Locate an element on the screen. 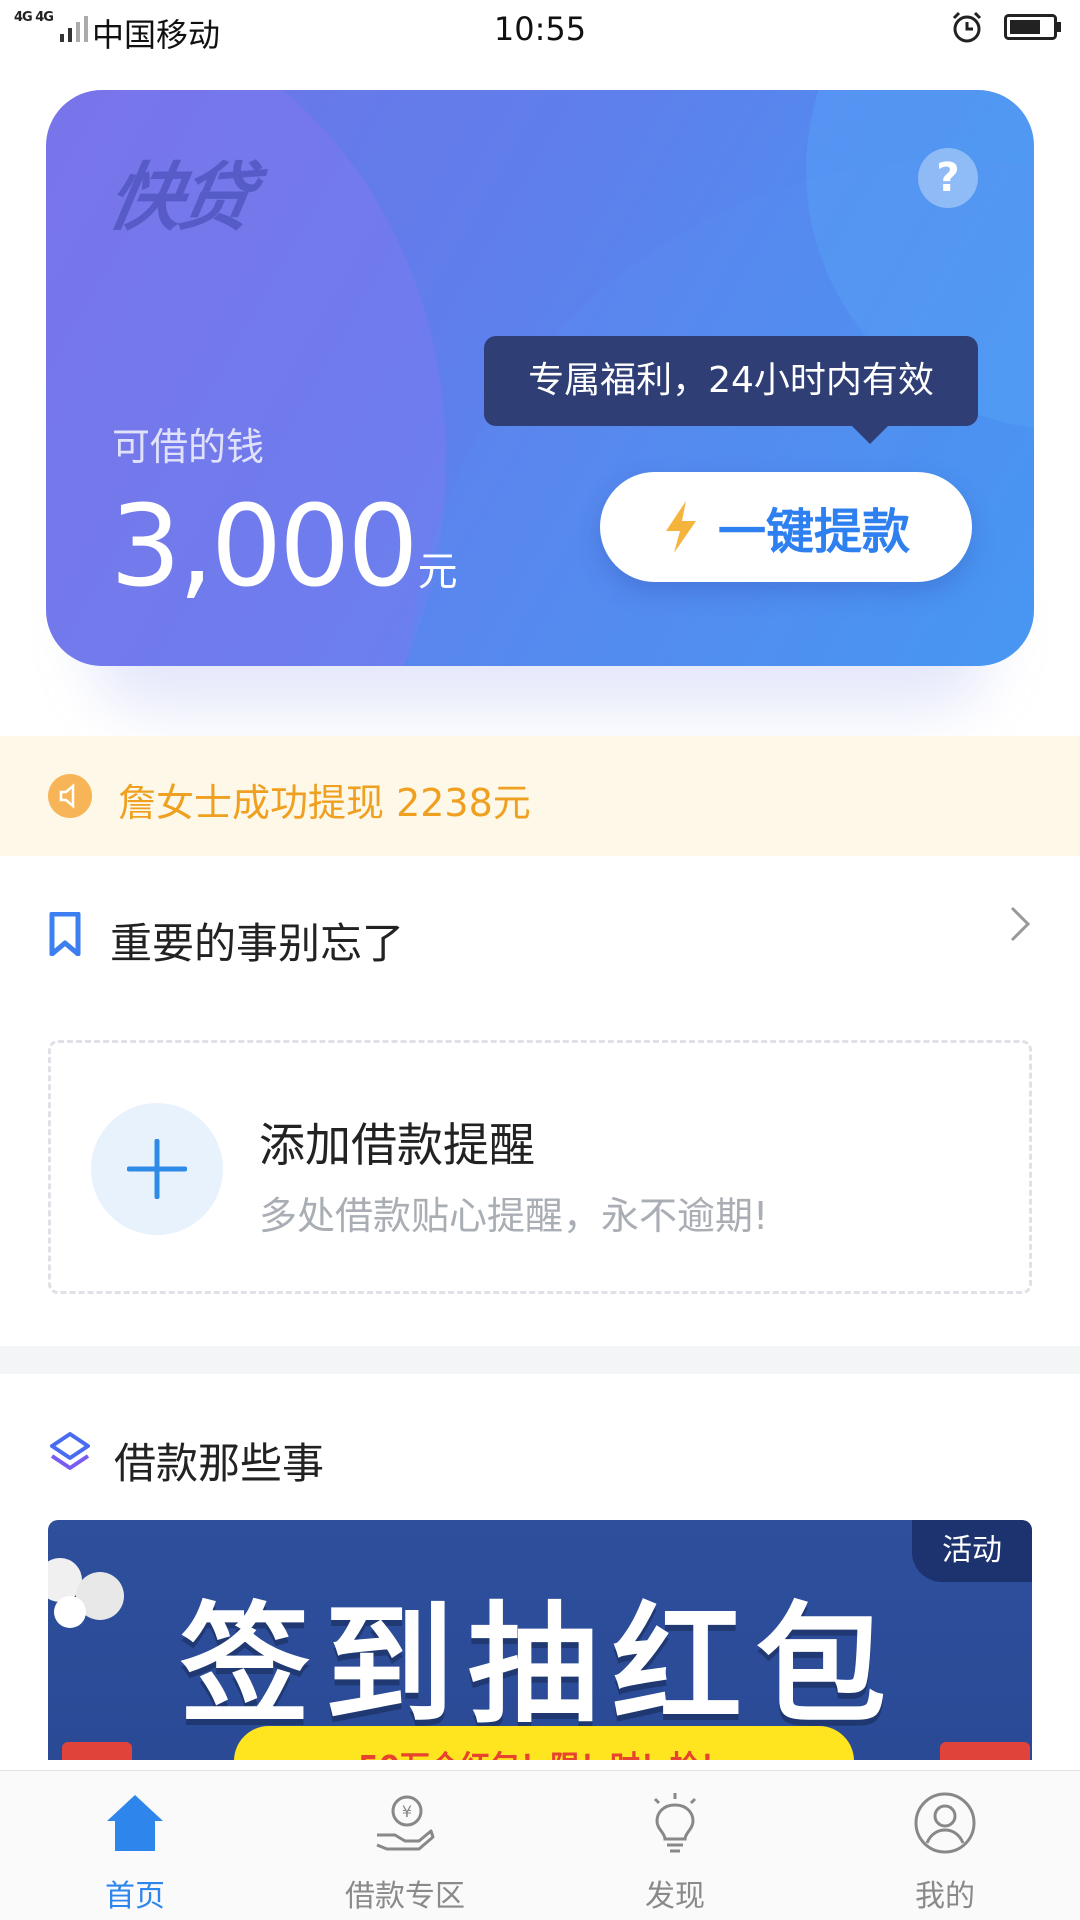 The width and height of the screenshot is (1080, 1920). limit-amount: 3,000元 is located at coordinates (284, 547).